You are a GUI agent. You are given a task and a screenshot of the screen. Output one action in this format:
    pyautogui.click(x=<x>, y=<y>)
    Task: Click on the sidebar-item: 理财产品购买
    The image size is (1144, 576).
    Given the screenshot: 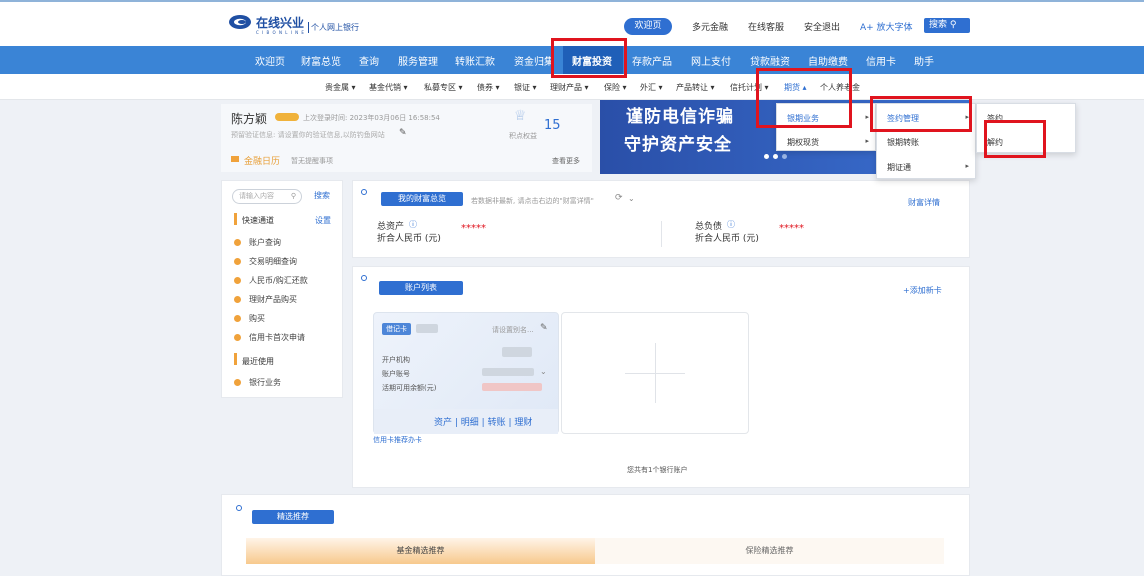 What is the action you would take?
    pyautogui.click(x=265, y=299)
    